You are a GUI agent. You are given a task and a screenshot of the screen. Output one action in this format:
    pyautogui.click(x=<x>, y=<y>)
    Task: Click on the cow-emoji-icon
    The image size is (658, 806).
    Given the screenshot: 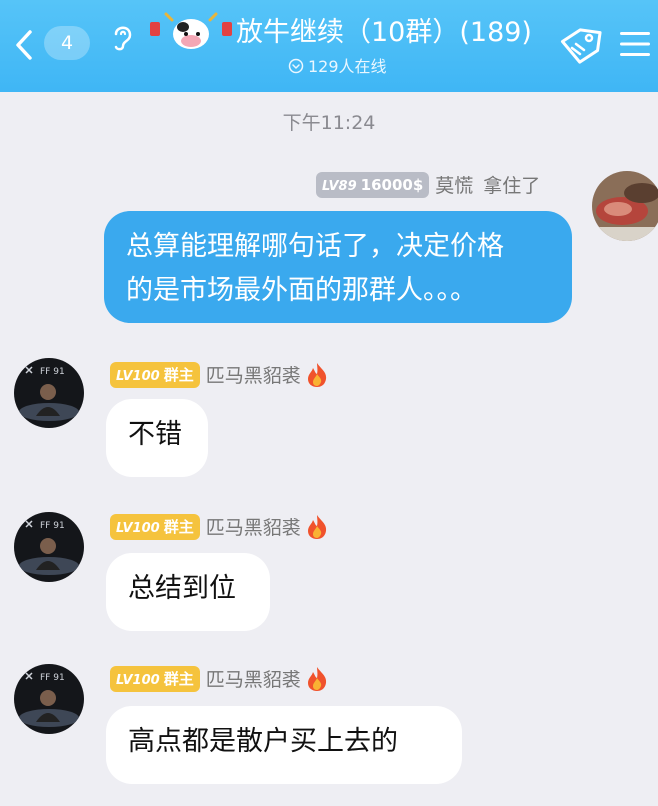 What is the action you would take?
    pyautogui.click(x=191, y=30)
    